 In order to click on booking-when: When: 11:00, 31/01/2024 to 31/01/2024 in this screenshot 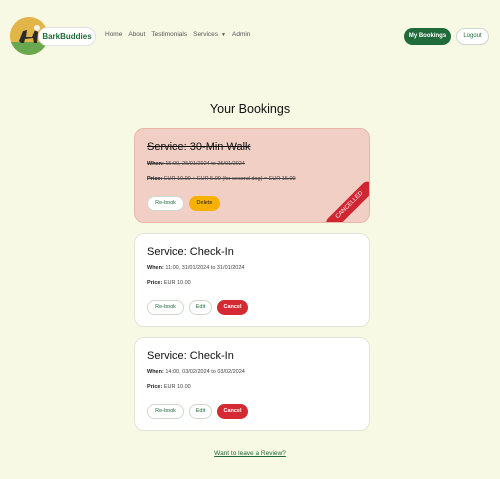, I will do `click(195, 268)`.